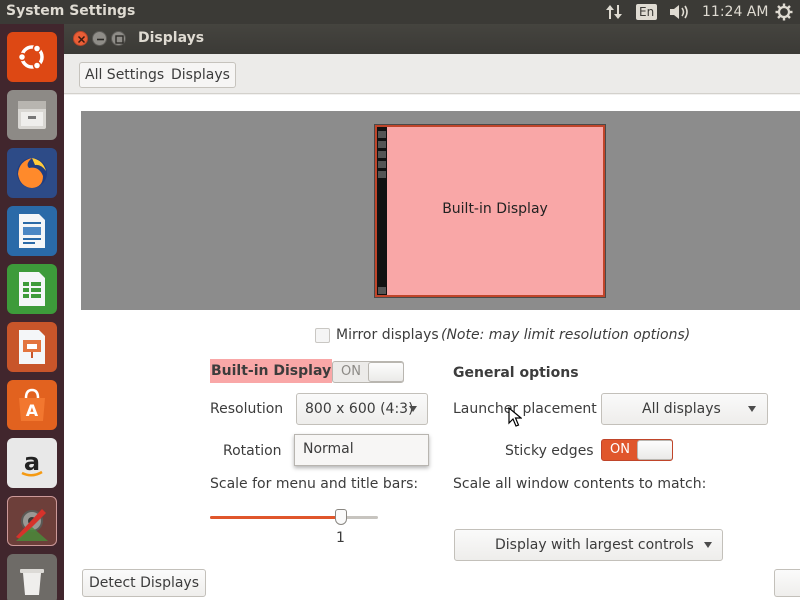  I want to click on scale-all-value: Display with largest controls, so click(594, 545).